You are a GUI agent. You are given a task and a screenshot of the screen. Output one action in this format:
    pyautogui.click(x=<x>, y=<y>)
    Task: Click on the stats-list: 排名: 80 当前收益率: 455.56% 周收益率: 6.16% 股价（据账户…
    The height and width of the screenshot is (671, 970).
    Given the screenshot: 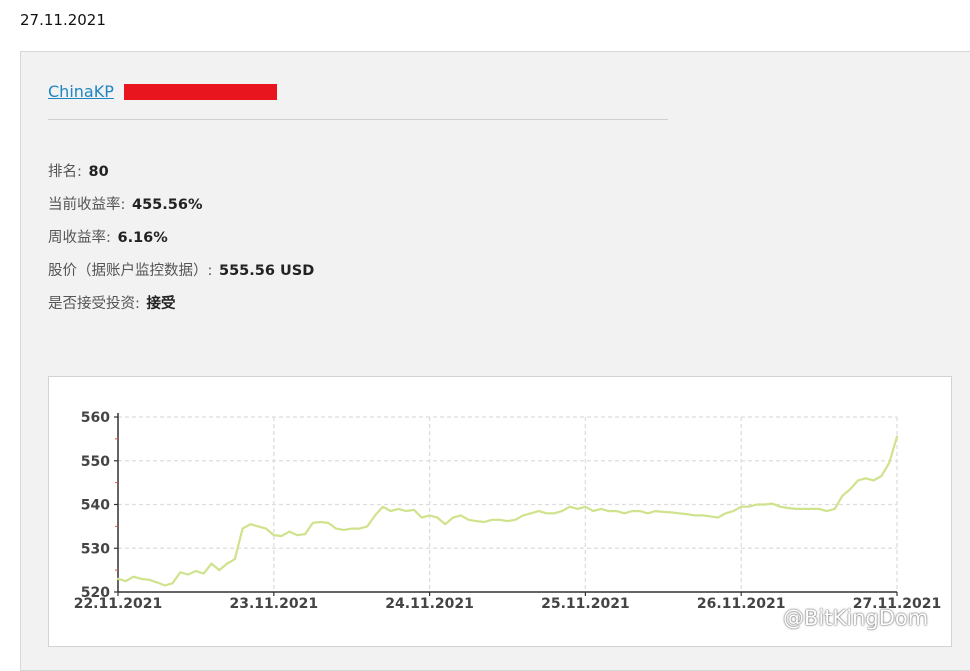 What is the action you would take?
    pyautogui.click(x=181, y=244)
    